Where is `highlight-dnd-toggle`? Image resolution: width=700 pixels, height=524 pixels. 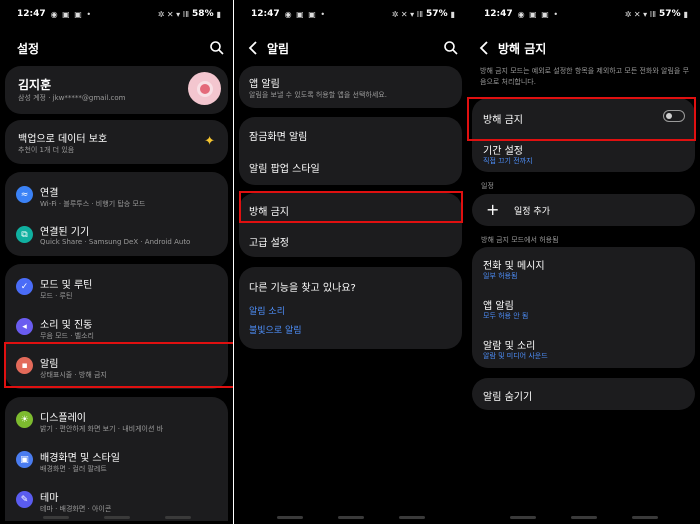 highlight-dnd-toggle is located at coordinates (581, 119).